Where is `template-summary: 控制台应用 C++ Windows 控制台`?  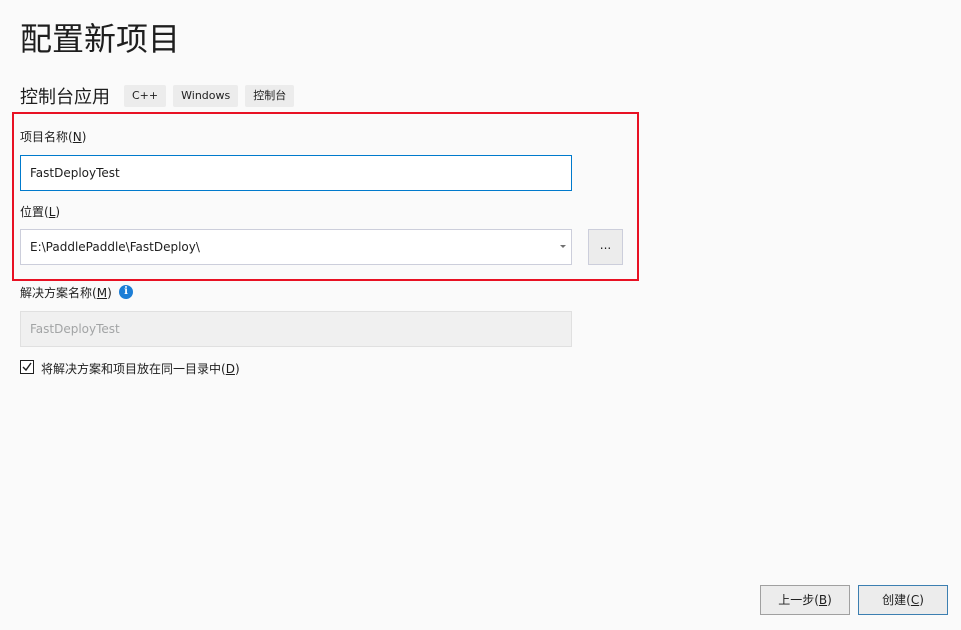
template-summary: 控制台应用 C++ Windows 控制台 is located at coordinates (160, 96).